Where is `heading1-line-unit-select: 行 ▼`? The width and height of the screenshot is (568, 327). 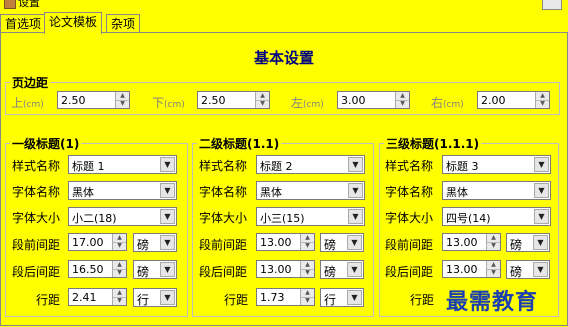 heading1-line-unit-select: 行 ▼ is located at coordinates (155, 297).